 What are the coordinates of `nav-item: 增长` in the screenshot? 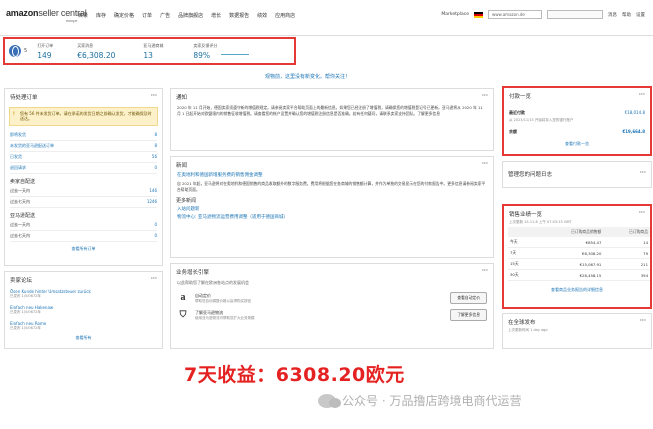 It's located at (216, 15).